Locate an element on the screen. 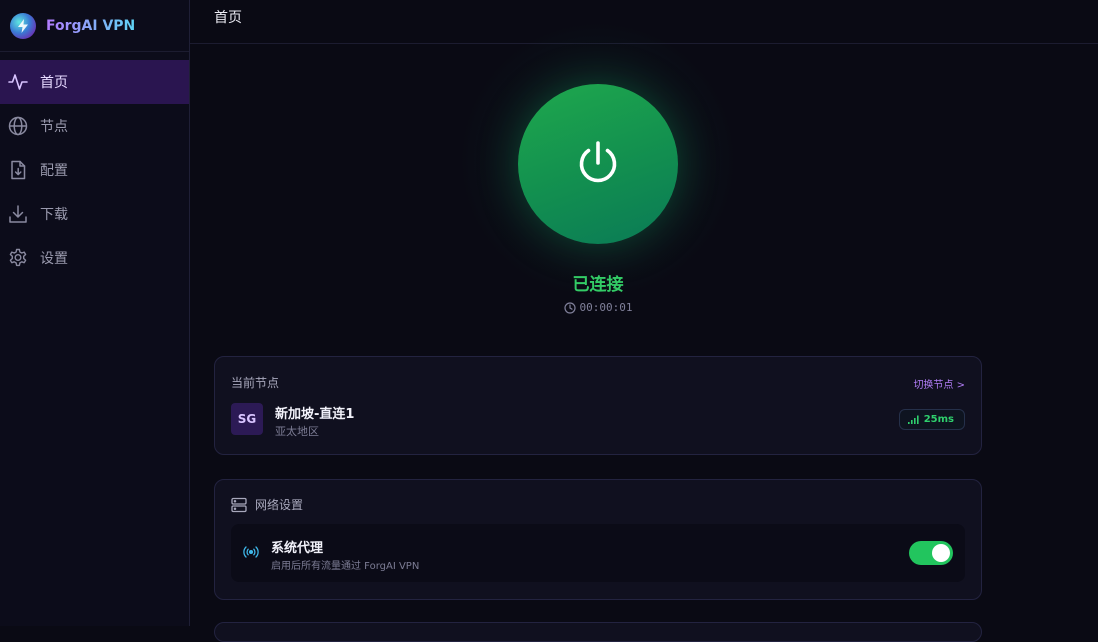 The height and width of the screenshot is (642, 1098). sidebar-item-home: 首页 is located at coordinates (94, 82).